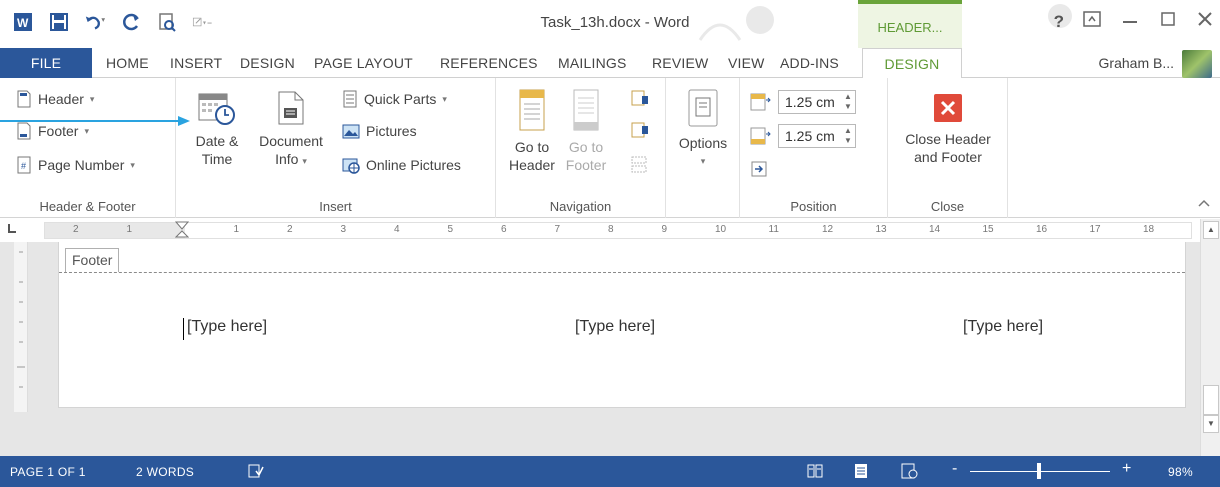 Image resolution: width=1220 pixels, height=487 pixels. Describe the element at coordinates (947, 206) in the screenshot. I see `group-label-close: Close` at that location.